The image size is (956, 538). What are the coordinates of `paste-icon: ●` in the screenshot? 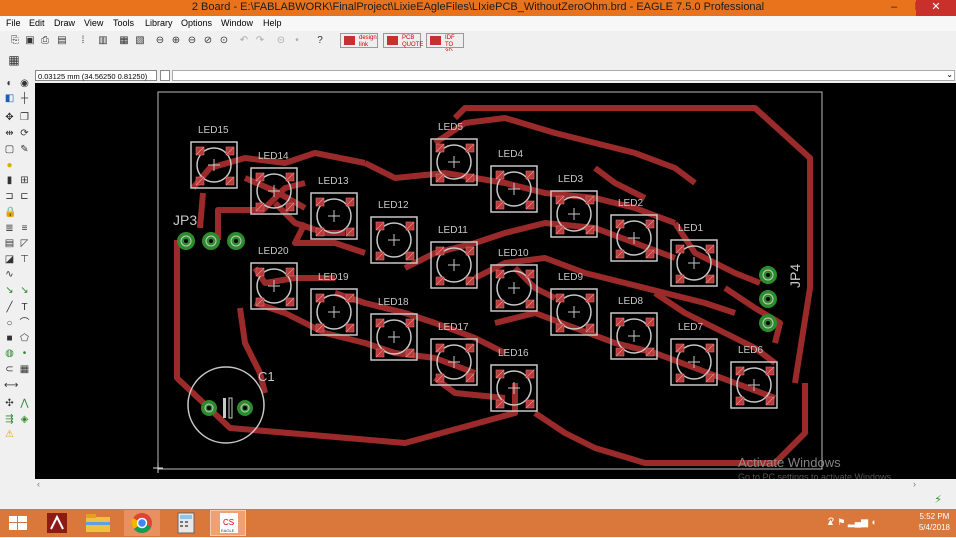 It's located at (9, 165).